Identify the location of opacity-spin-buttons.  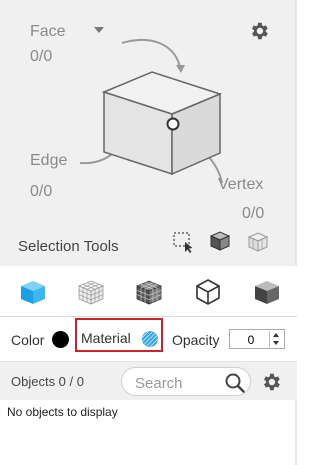
(275, 339).